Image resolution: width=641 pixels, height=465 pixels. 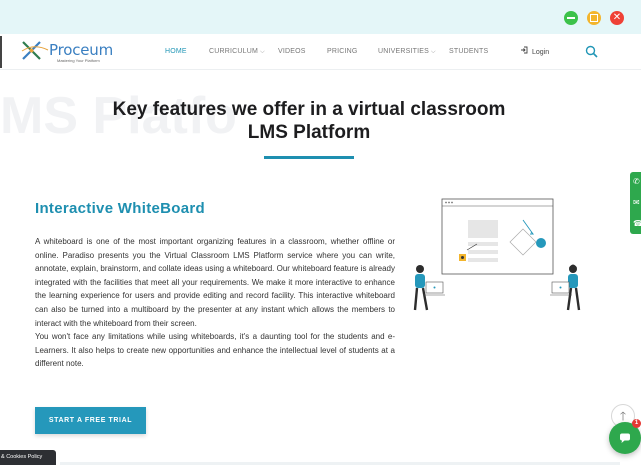 I want to click on phone-icon: ☎, so click(x=637, y=224).